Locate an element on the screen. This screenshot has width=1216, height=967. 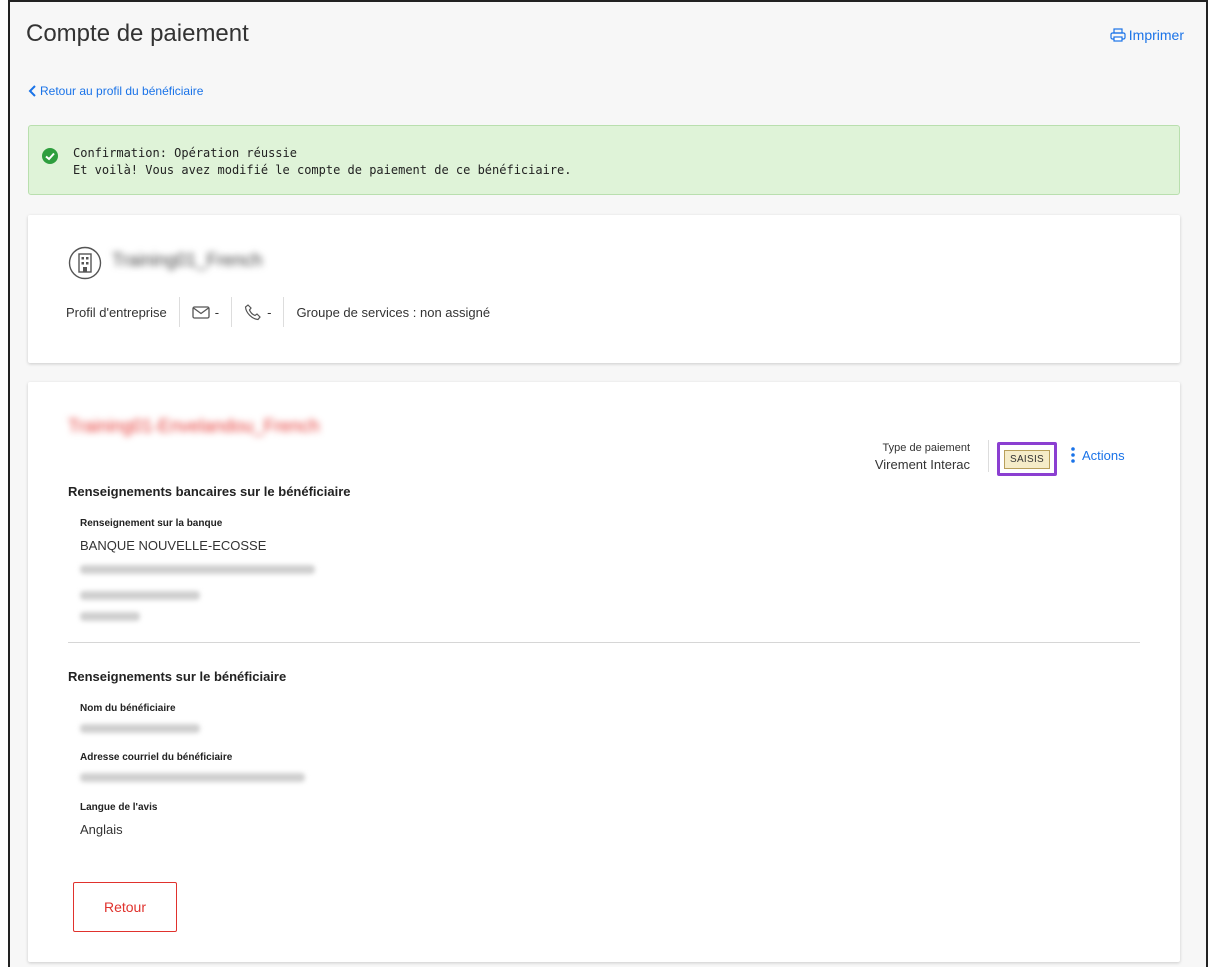
payment-type-value: Virement Interac is located at coordinates (922, 464).